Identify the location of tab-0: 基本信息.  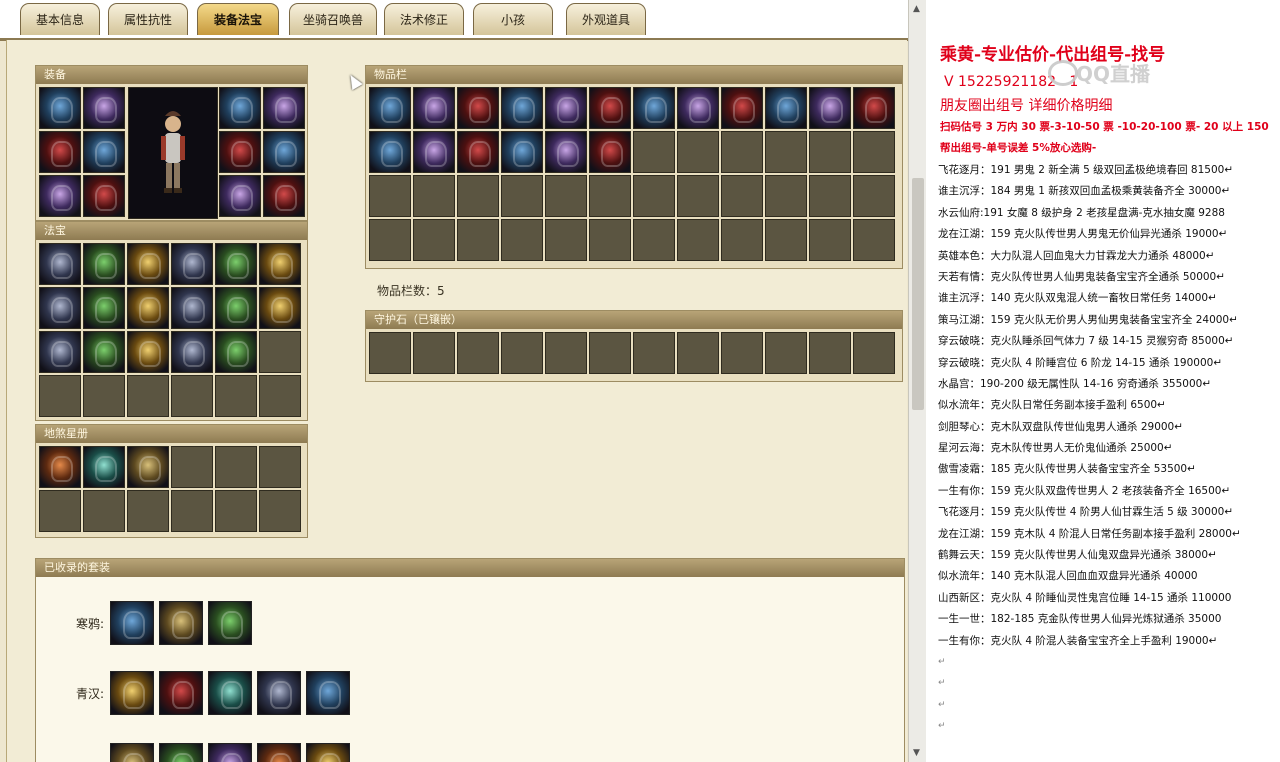
(60, 19).